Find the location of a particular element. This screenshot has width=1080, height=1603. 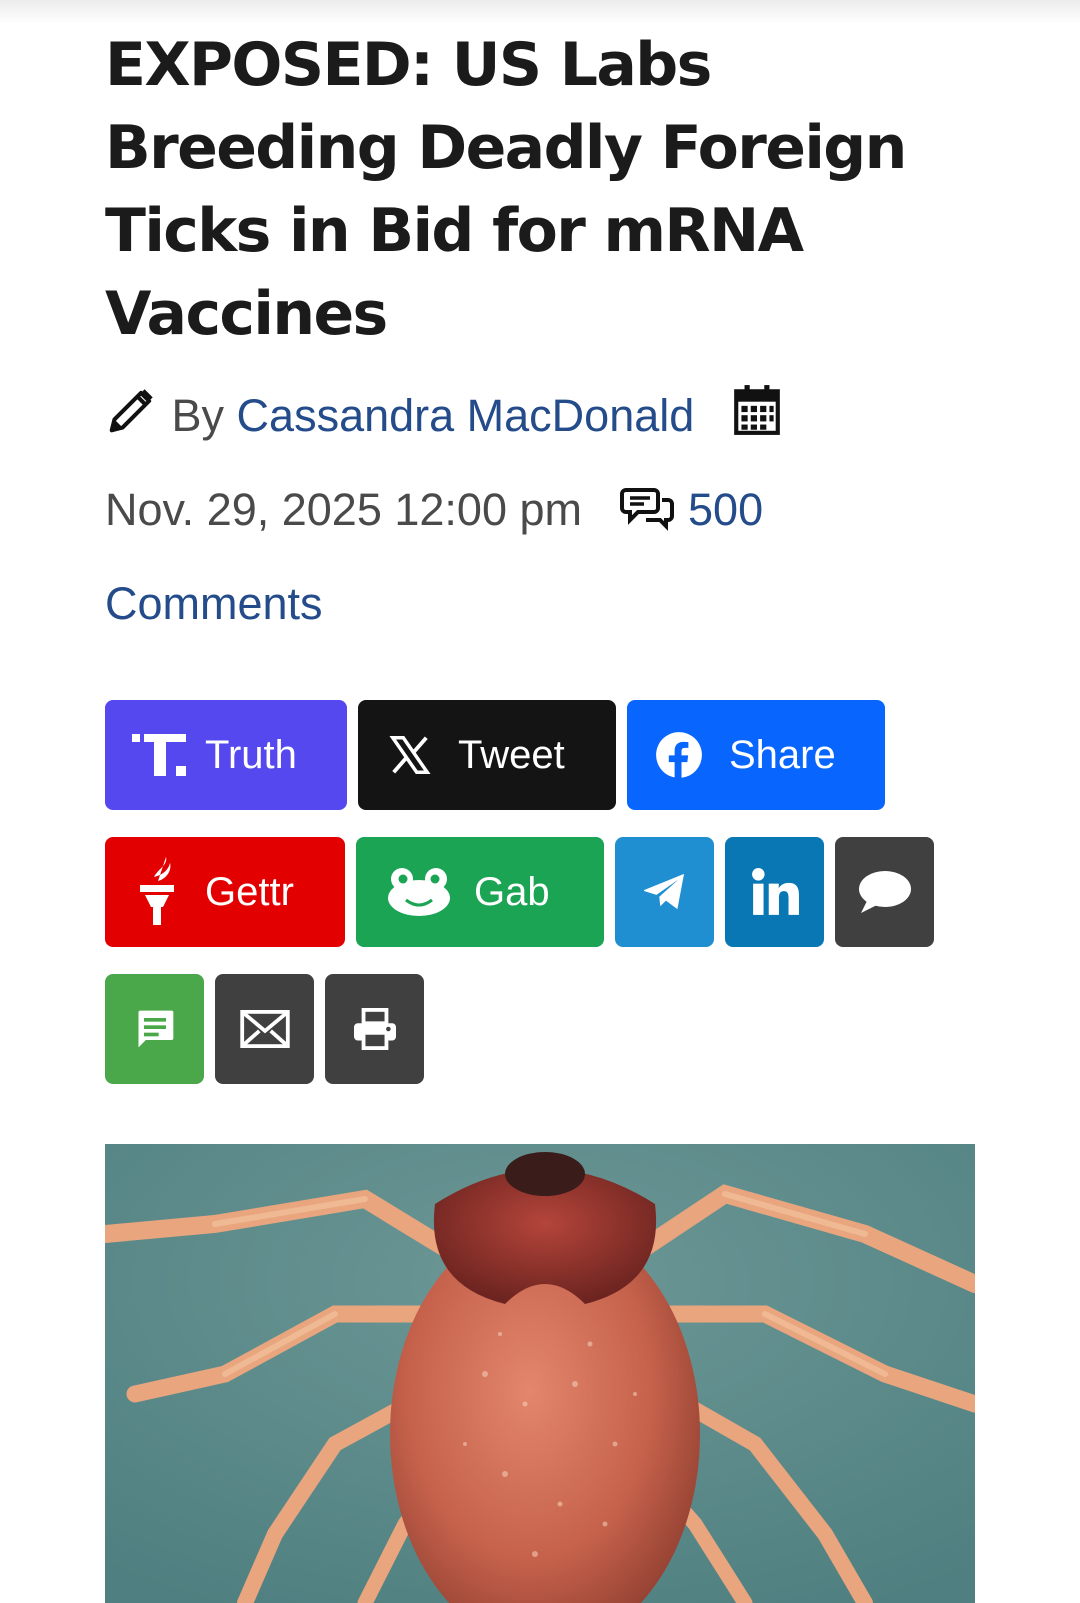

truth-label: Truth is located at coordinates (251, 754).